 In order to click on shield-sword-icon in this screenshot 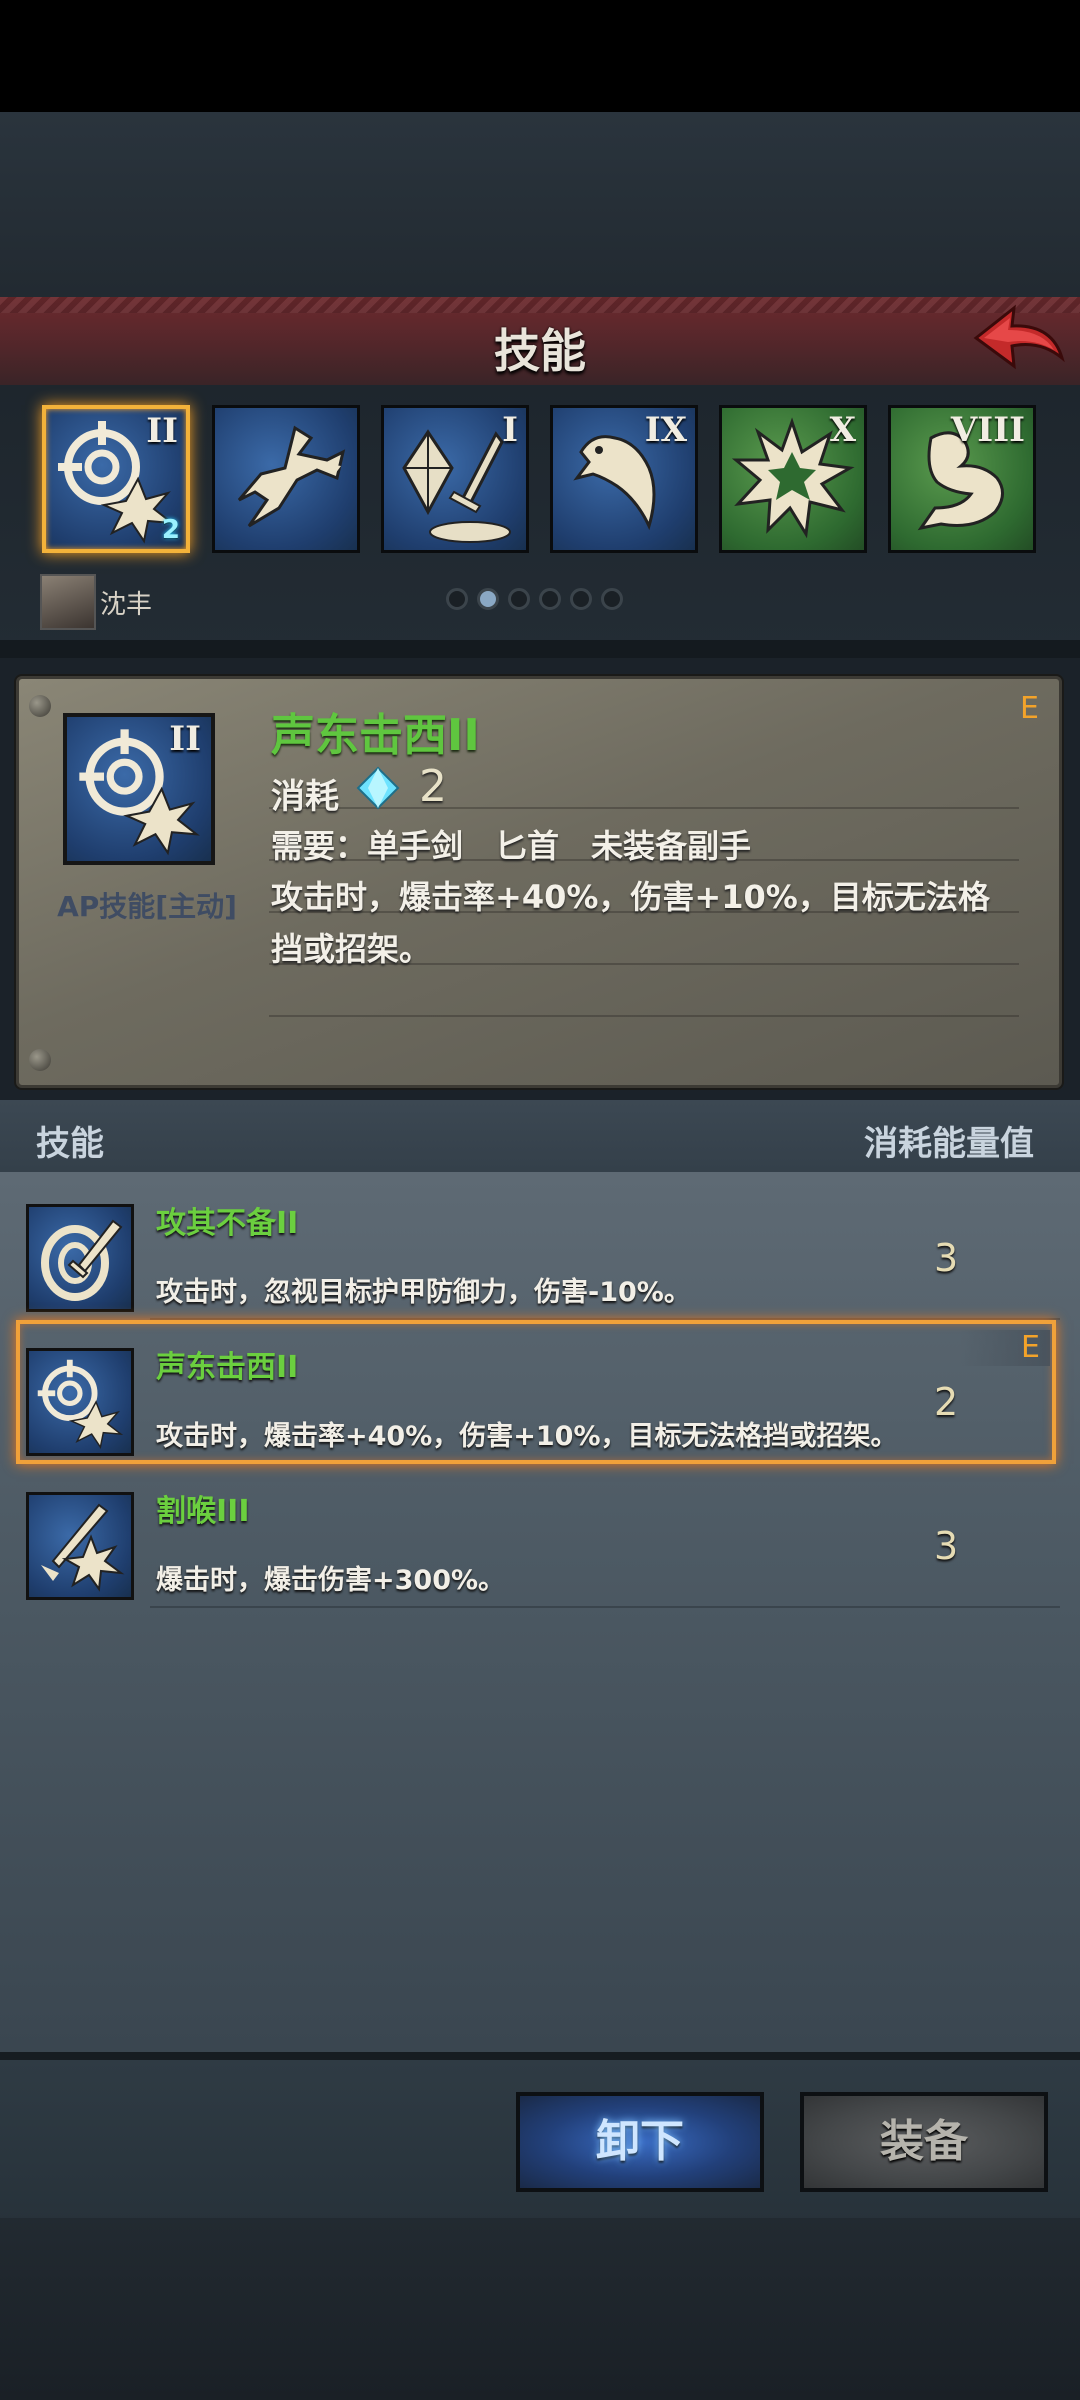, I will do `click(82, 1260)`.